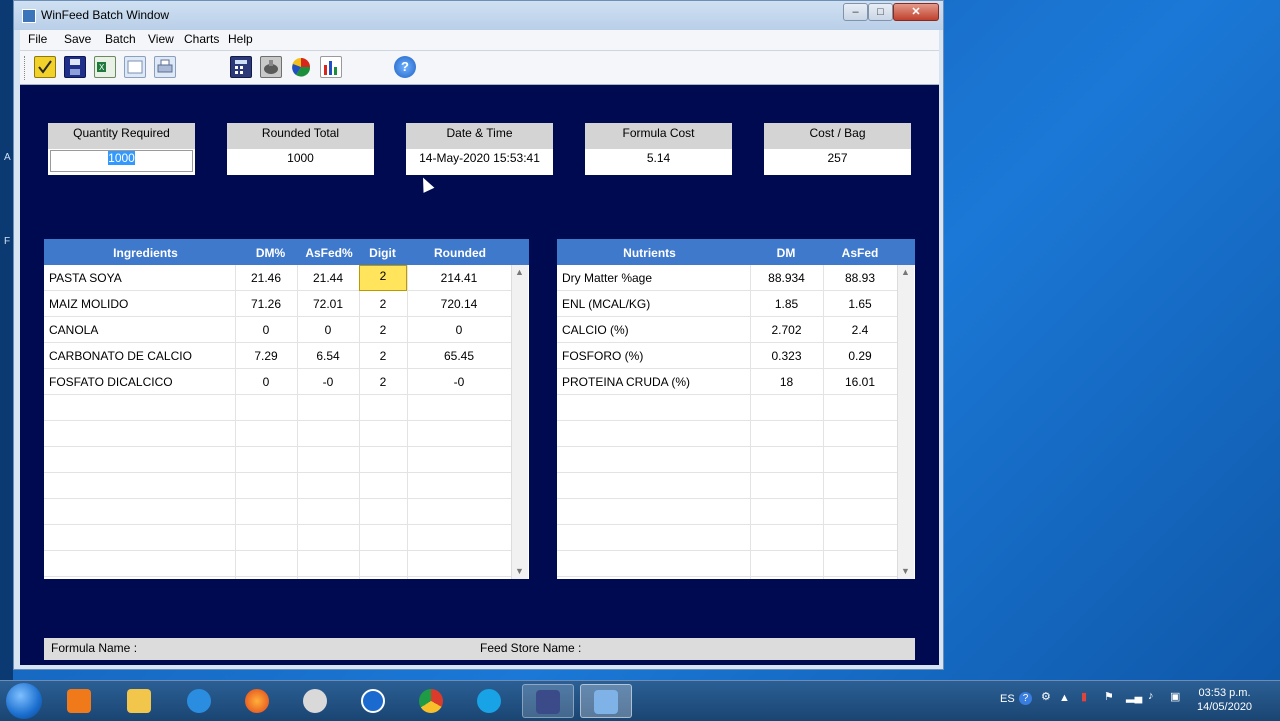 This screenshot has width=1280, height=721. I want to click on scroll-down-icon: ▼, so click(905, 571).